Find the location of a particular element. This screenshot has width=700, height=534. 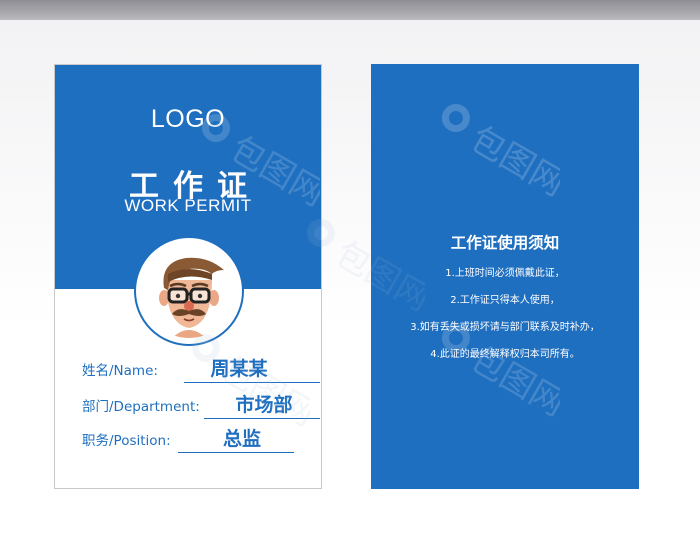

department-row: 部门/Department: 市场部 is located at coordinates (201, 405).